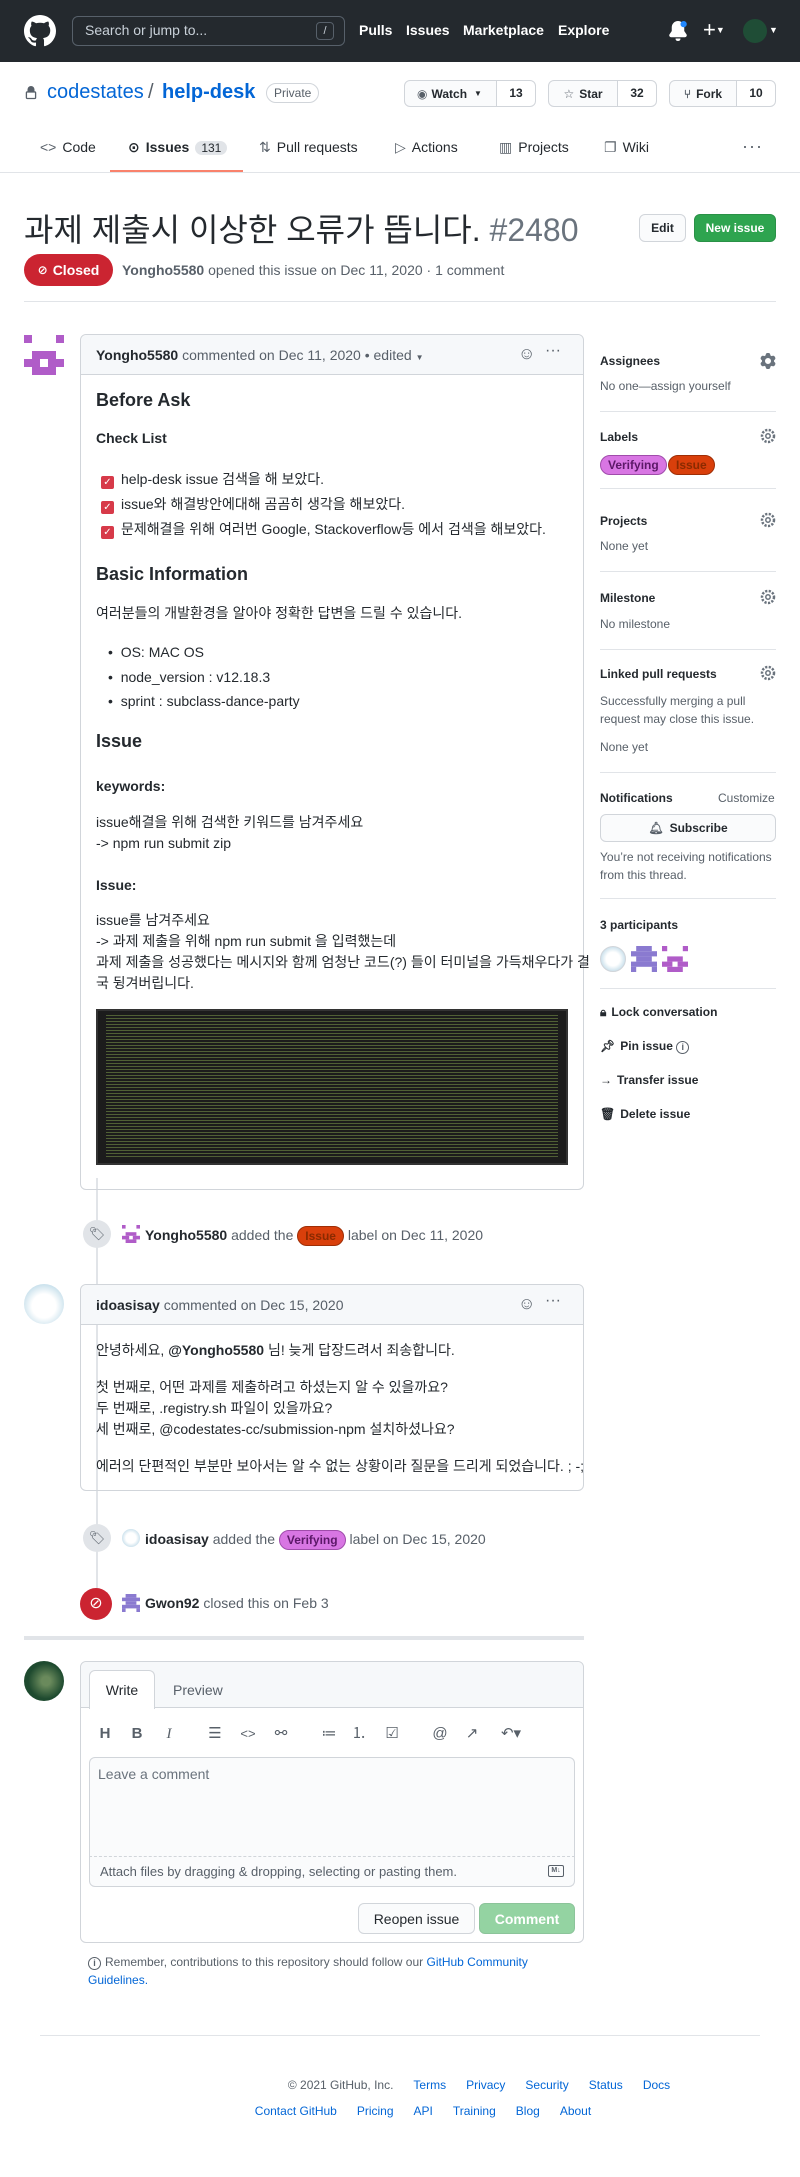  What do you see at coordinates (527, 1918) in the screenshot?
I see `comment-submit-button: Comment` at bounding box center [527, 1918].